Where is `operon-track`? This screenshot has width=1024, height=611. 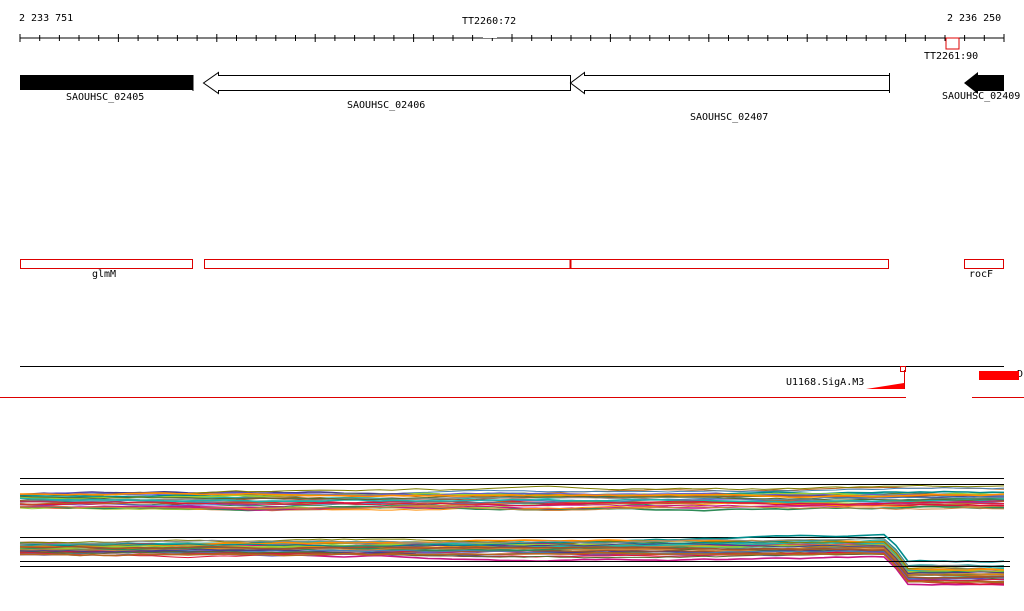
operon-track is located at coordinates (512, 264).